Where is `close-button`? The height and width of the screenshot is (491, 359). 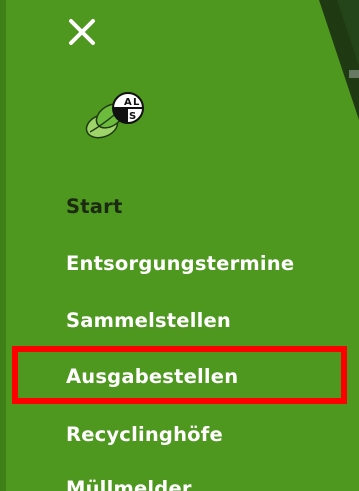 close-button is located at coordinates (82, 32).